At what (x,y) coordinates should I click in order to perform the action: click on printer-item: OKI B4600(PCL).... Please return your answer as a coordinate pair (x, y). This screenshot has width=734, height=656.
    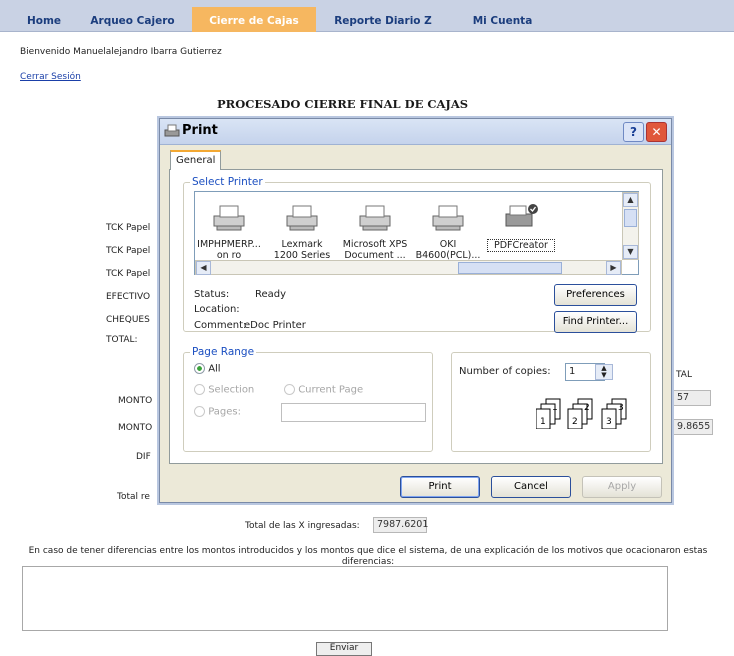
    Looking at the image, I should click on (448, 231).